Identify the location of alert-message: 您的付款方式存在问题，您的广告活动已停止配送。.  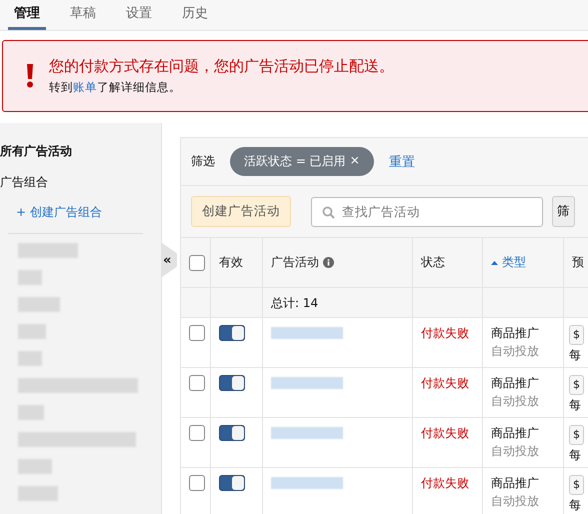
(221, 66).